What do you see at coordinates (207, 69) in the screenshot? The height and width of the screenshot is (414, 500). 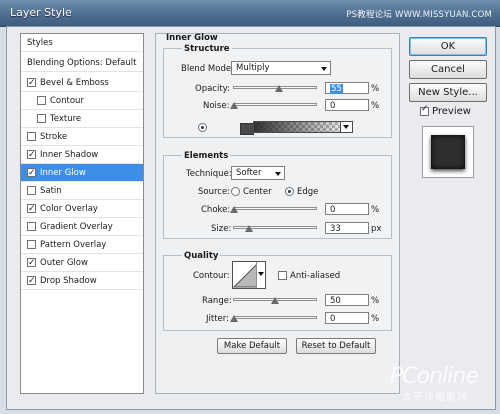 I see `blend-mode-label: Blend Mode:` at bounding box center [207, 69].